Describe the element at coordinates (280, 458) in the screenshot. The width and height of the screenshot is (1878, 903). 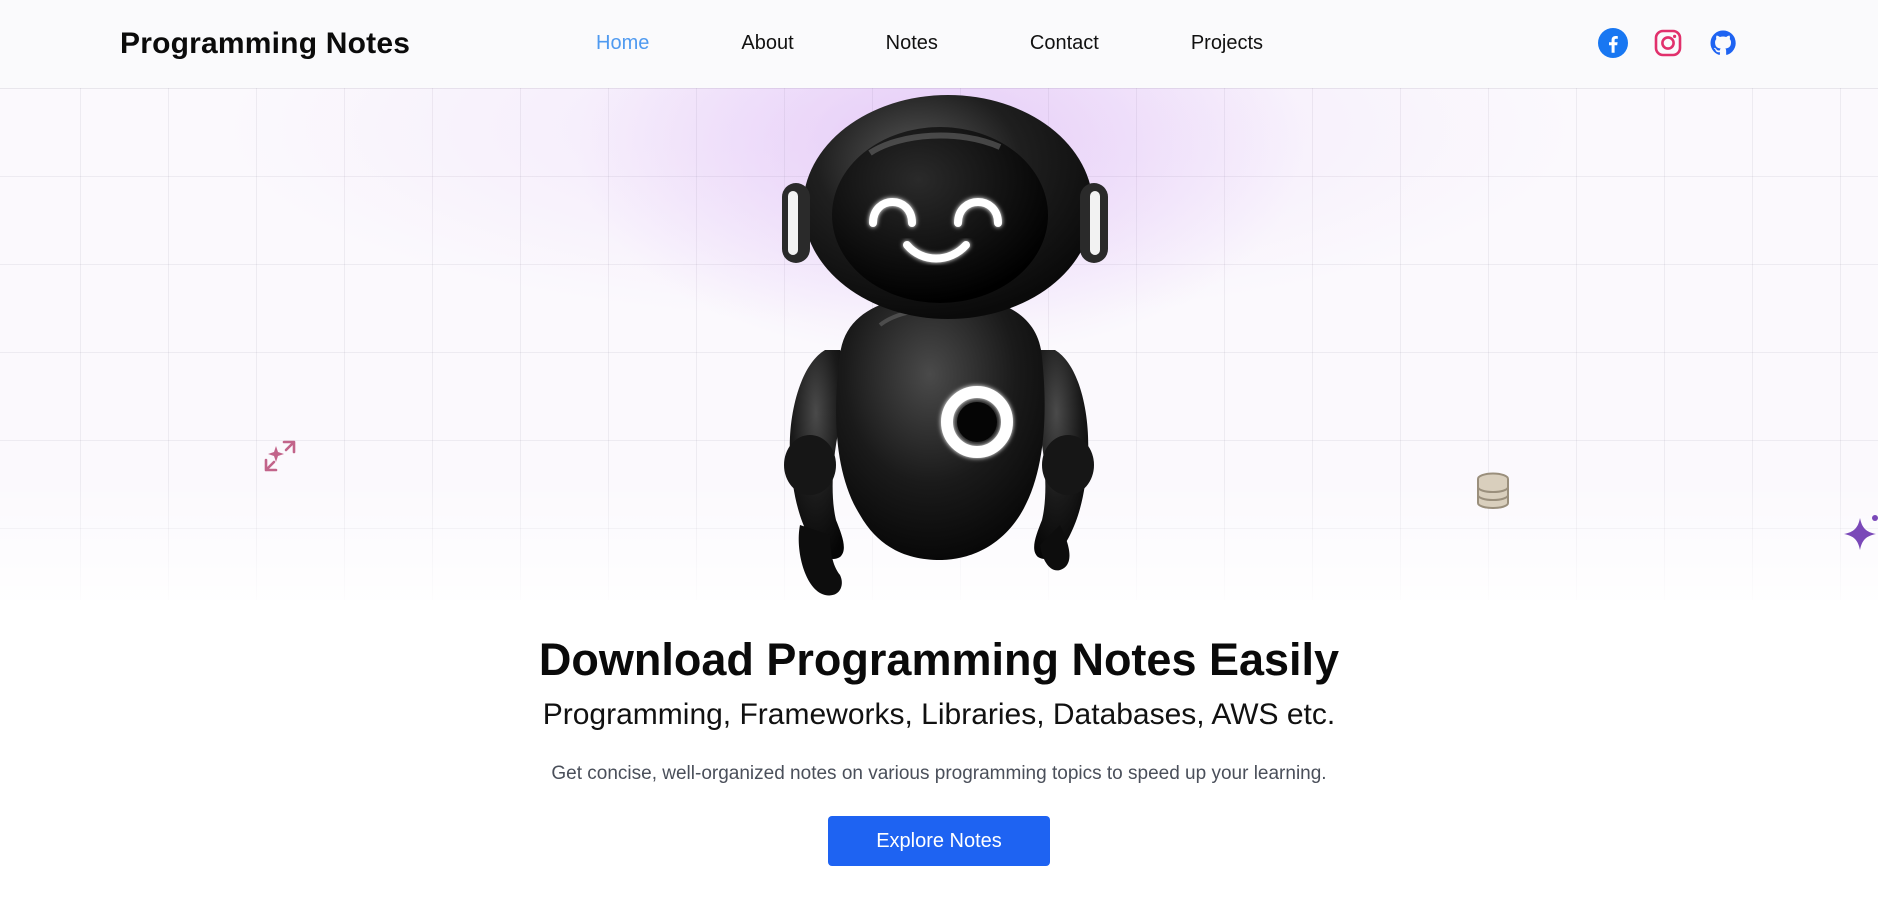
I see `sparkle-arrows-icon` at that location.